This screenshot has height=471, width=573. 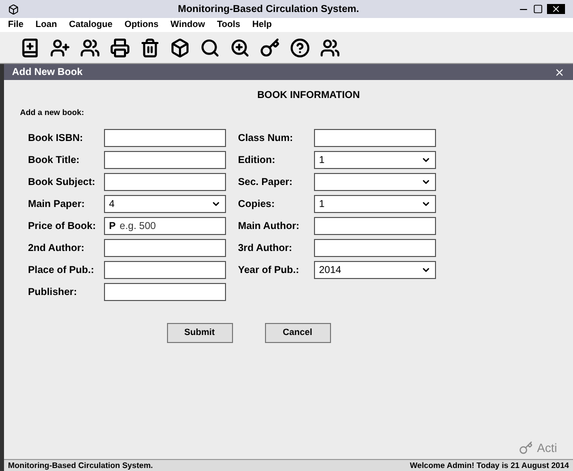 I want to click on search-icon, so click(x=210, y=48).